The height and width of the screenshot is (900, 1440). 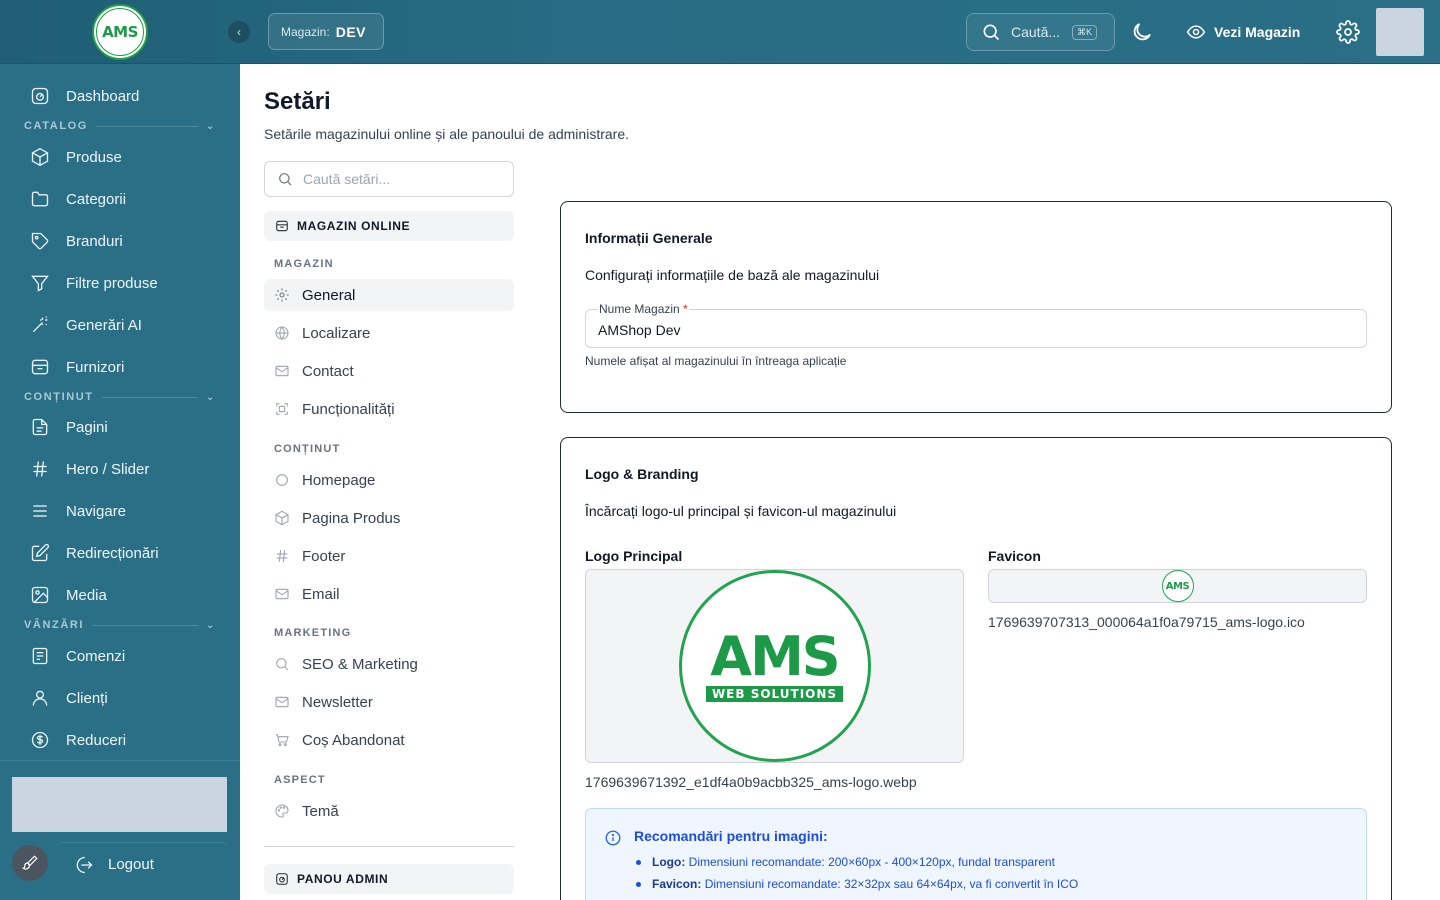 I want to click on moon-icon, so click(x=1142, y=32).